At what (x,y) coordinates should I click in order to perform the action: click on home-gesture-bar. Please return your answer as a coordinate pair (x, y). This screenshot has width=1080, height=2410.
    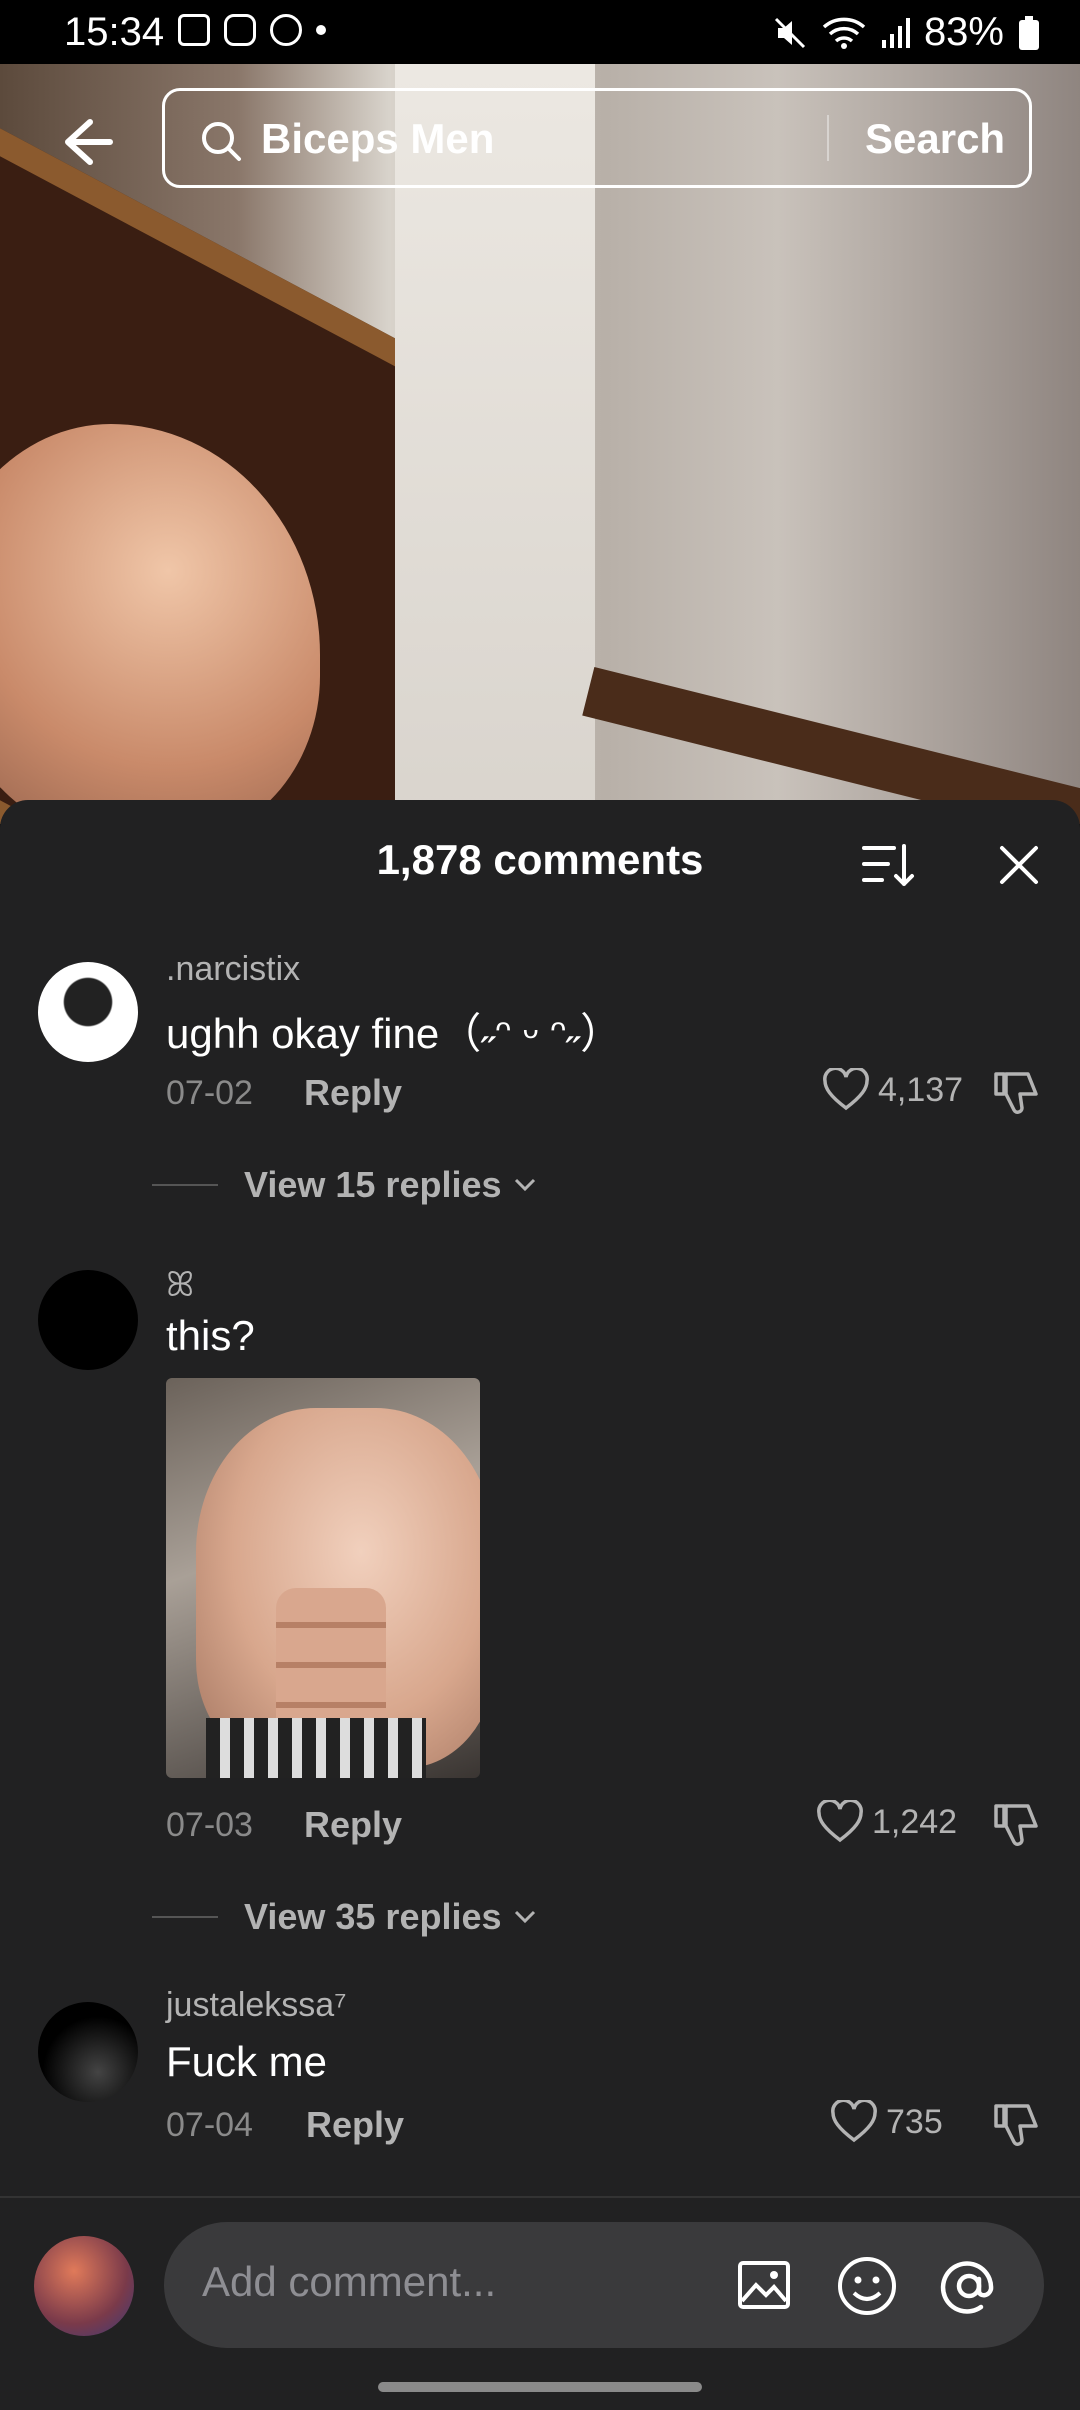
    Looking at the image, I should click on (540, 2387).